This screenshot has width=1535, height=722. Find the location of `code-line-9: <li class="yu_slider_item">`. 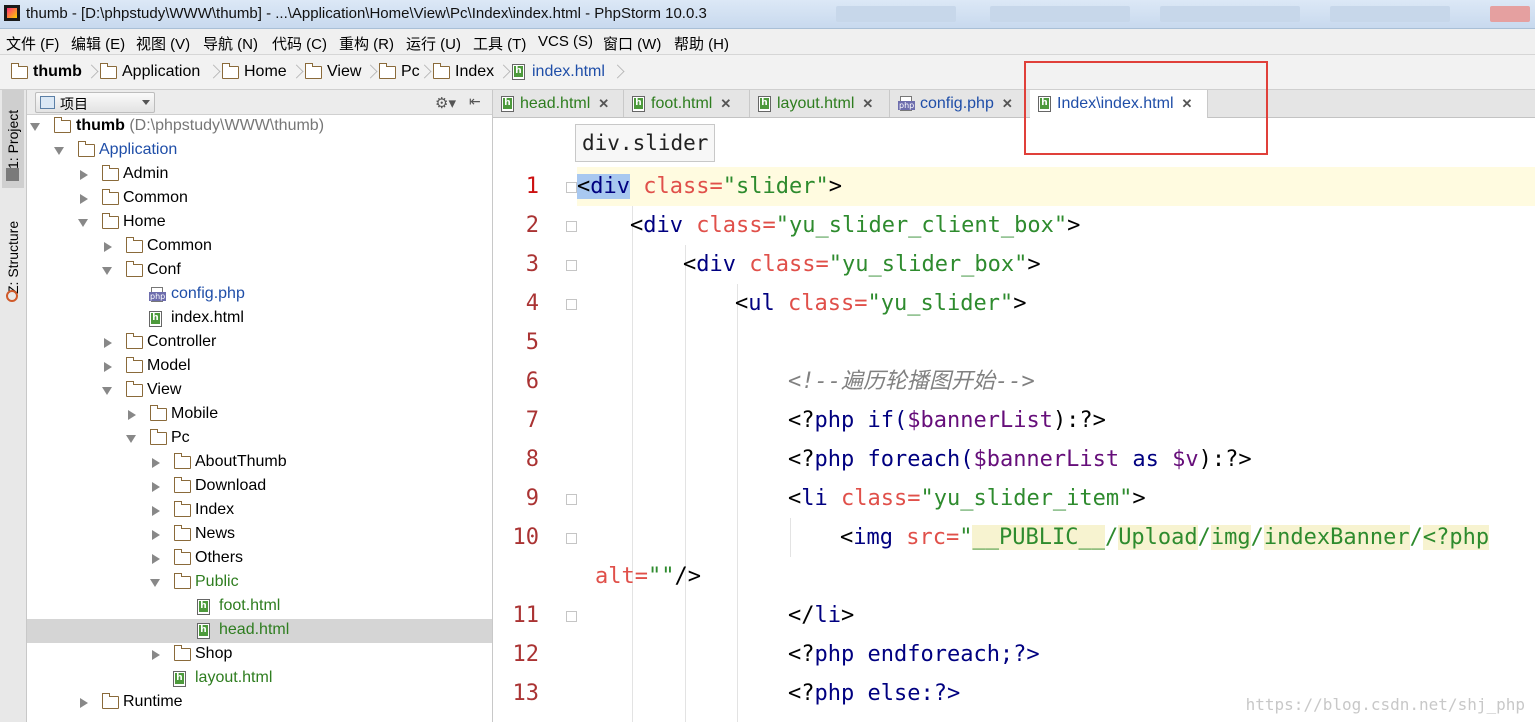

code-line-9: <li class="yu_slider_item"> is located at coordinates (1056, 498).